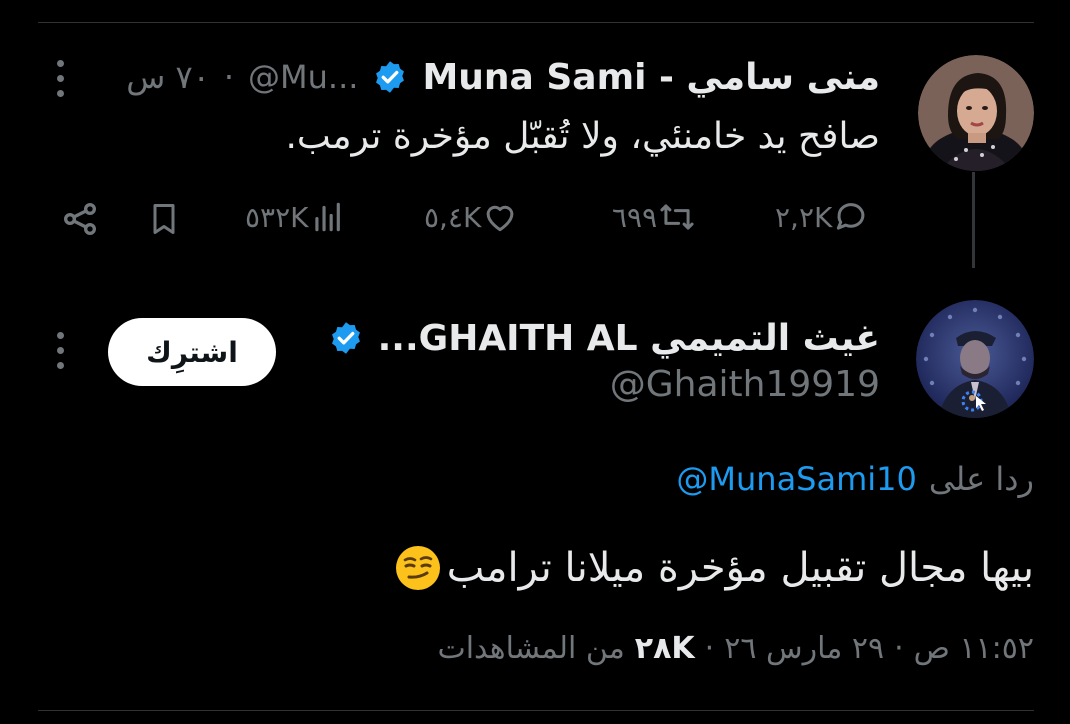 This screenshot has width=1070, height=724. What do you see at coordinates (804, 648) in the screenshot?
I see `post-date: ٢٩ مارس ٢٦` at bounding box center [804, 648].